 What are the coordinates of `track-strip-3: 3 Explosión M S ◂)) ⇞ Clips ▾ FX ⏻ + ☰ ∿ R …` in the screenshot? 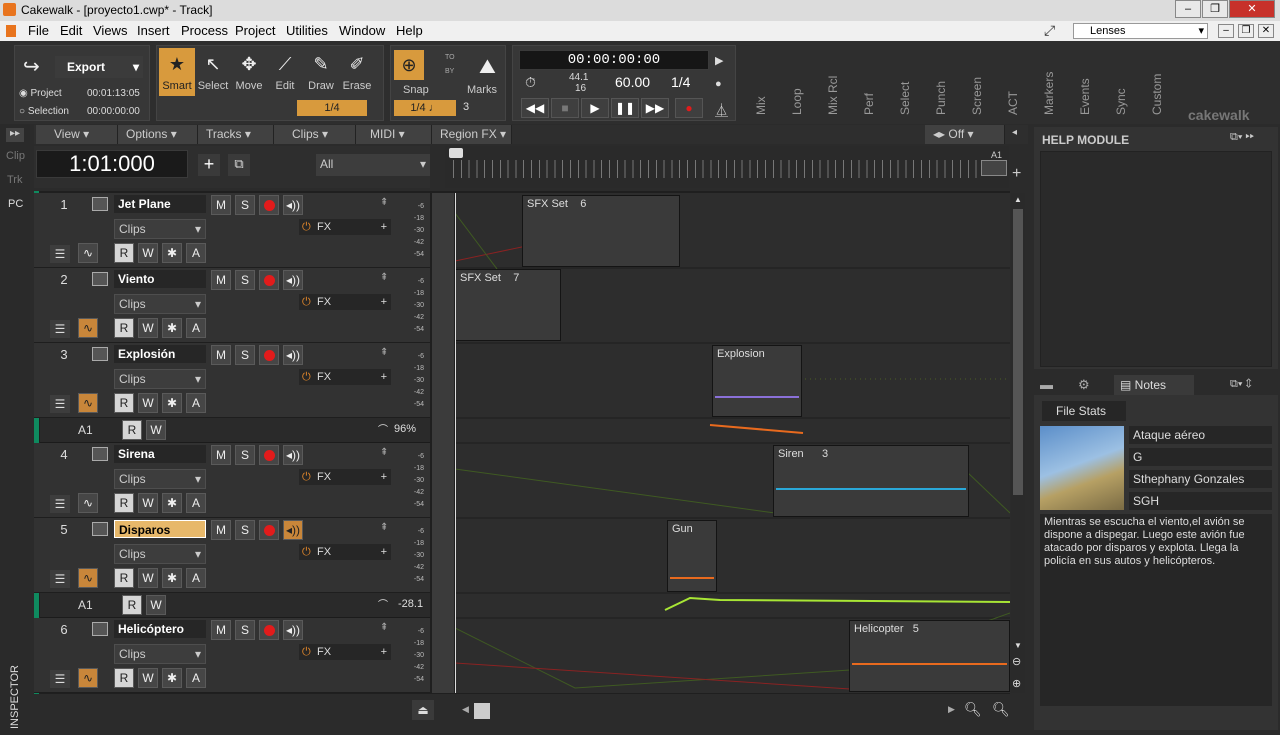 It's located at (232, 380).